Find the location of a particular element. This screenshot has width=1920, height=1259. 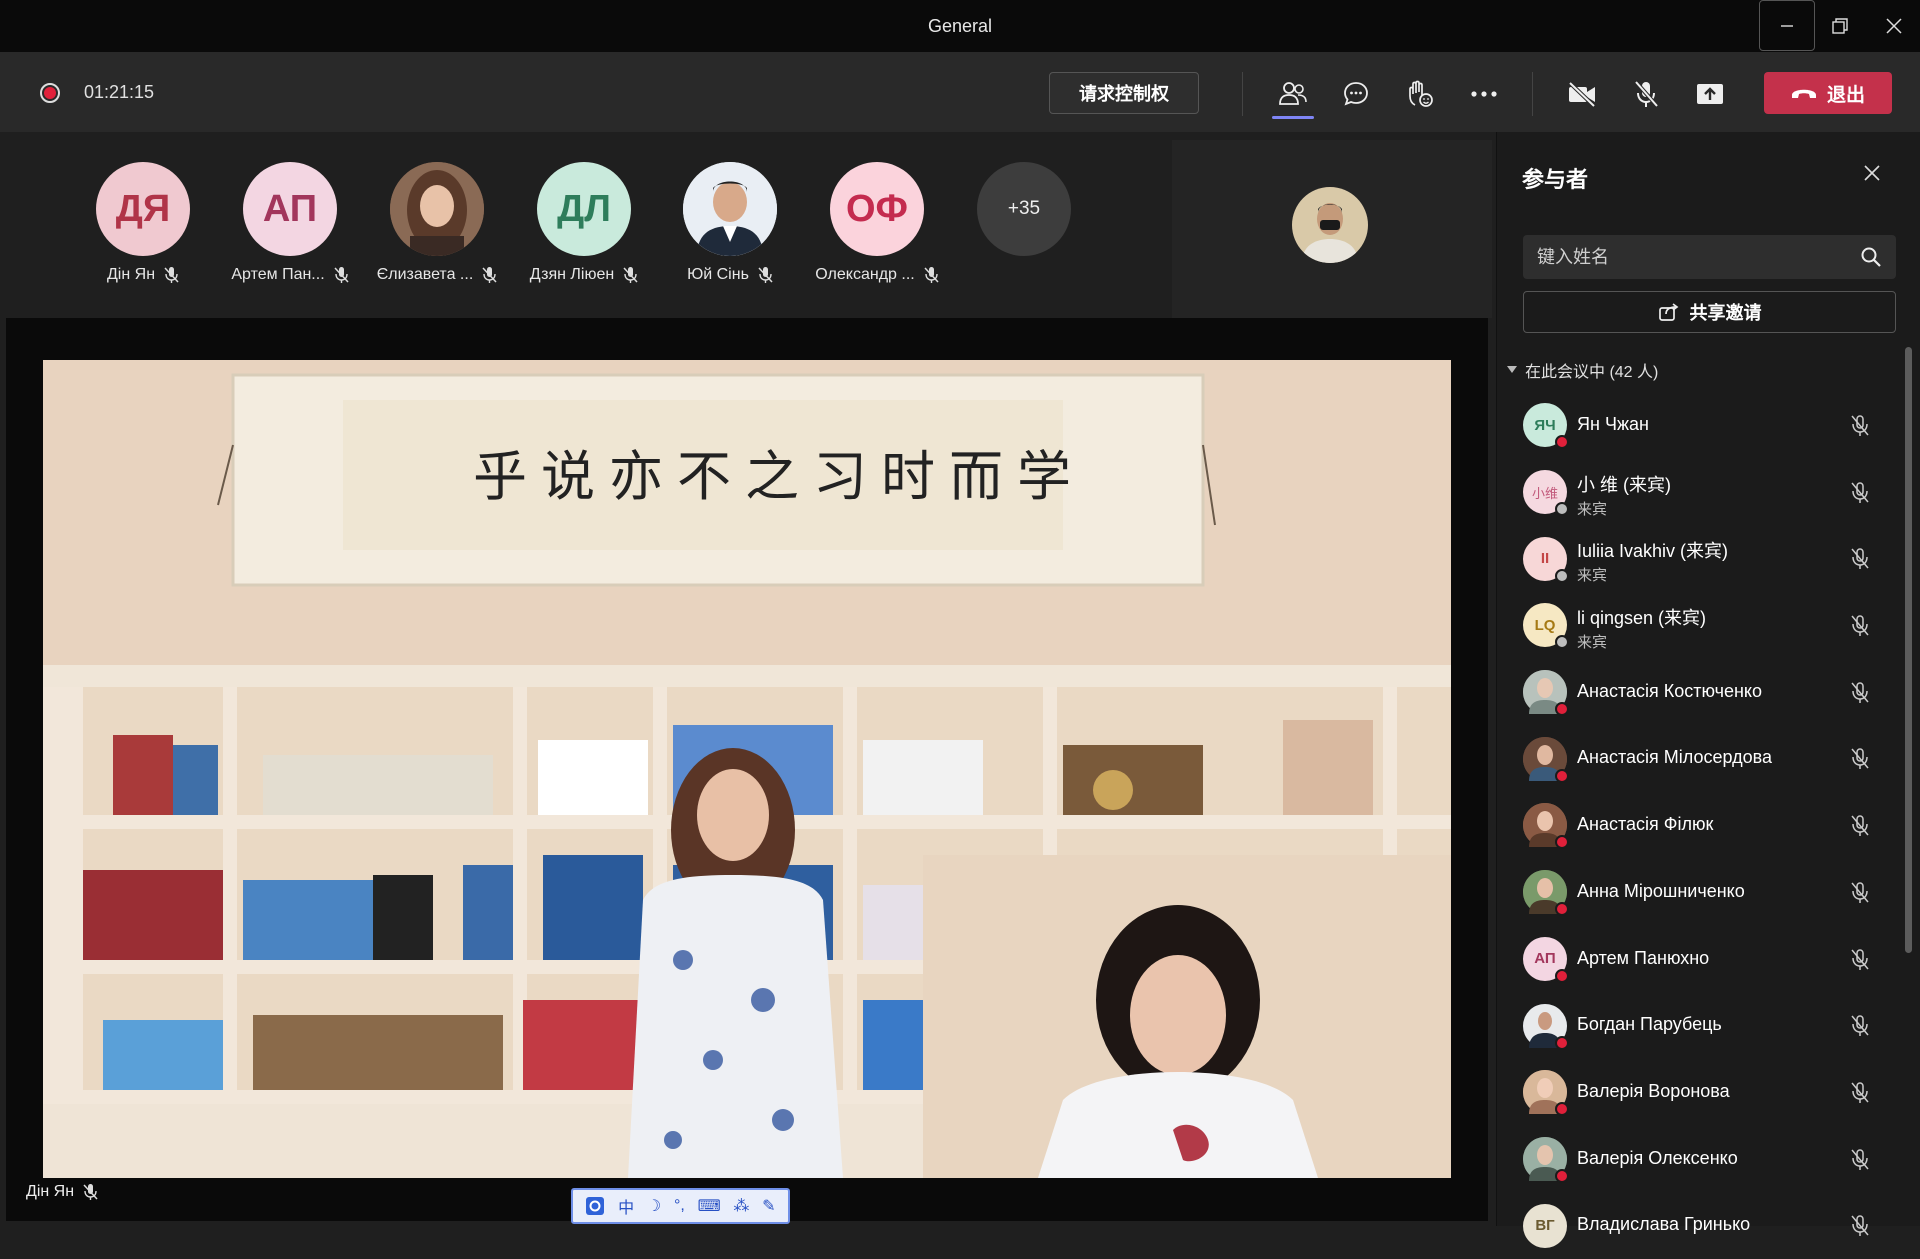

avatar: ДЛ is located at coordinates (584, 209).